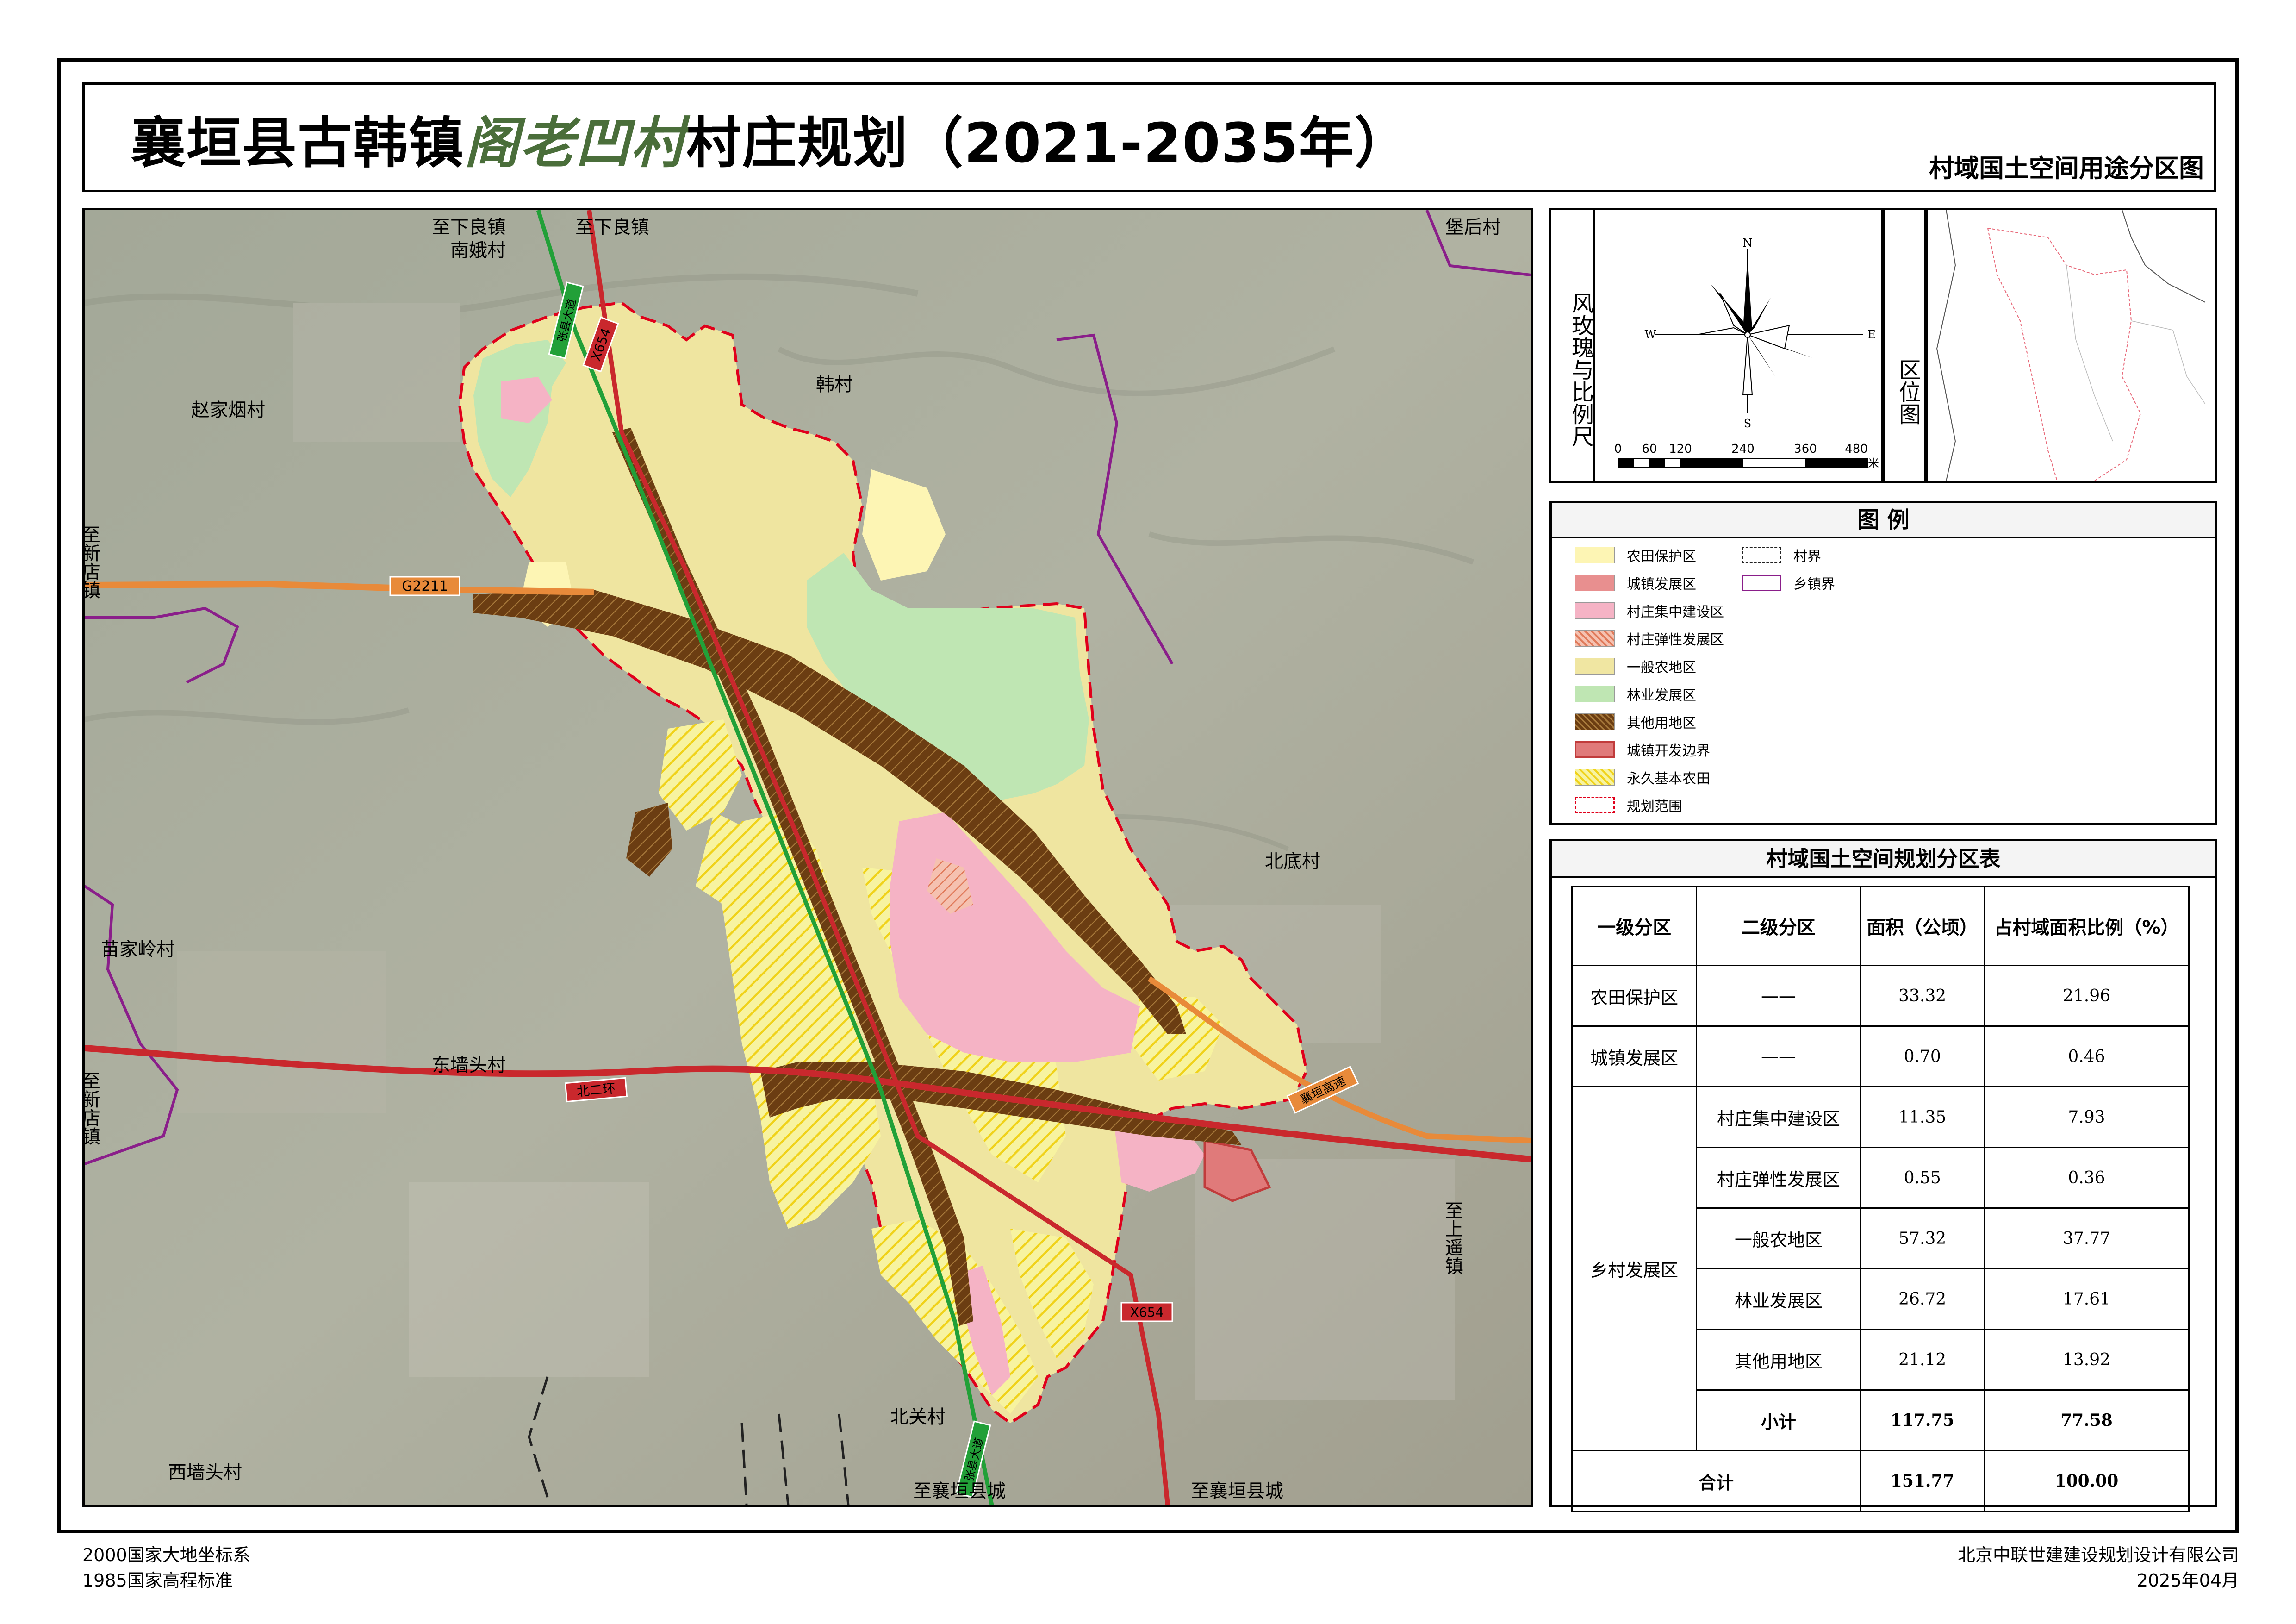 The width and height of the screenshot is (2296, 1624). What do you see at coordinates (2086, 1056) in the screenshot?
I see `table-cell: 0.46` at bounding box center [2086, 1056].